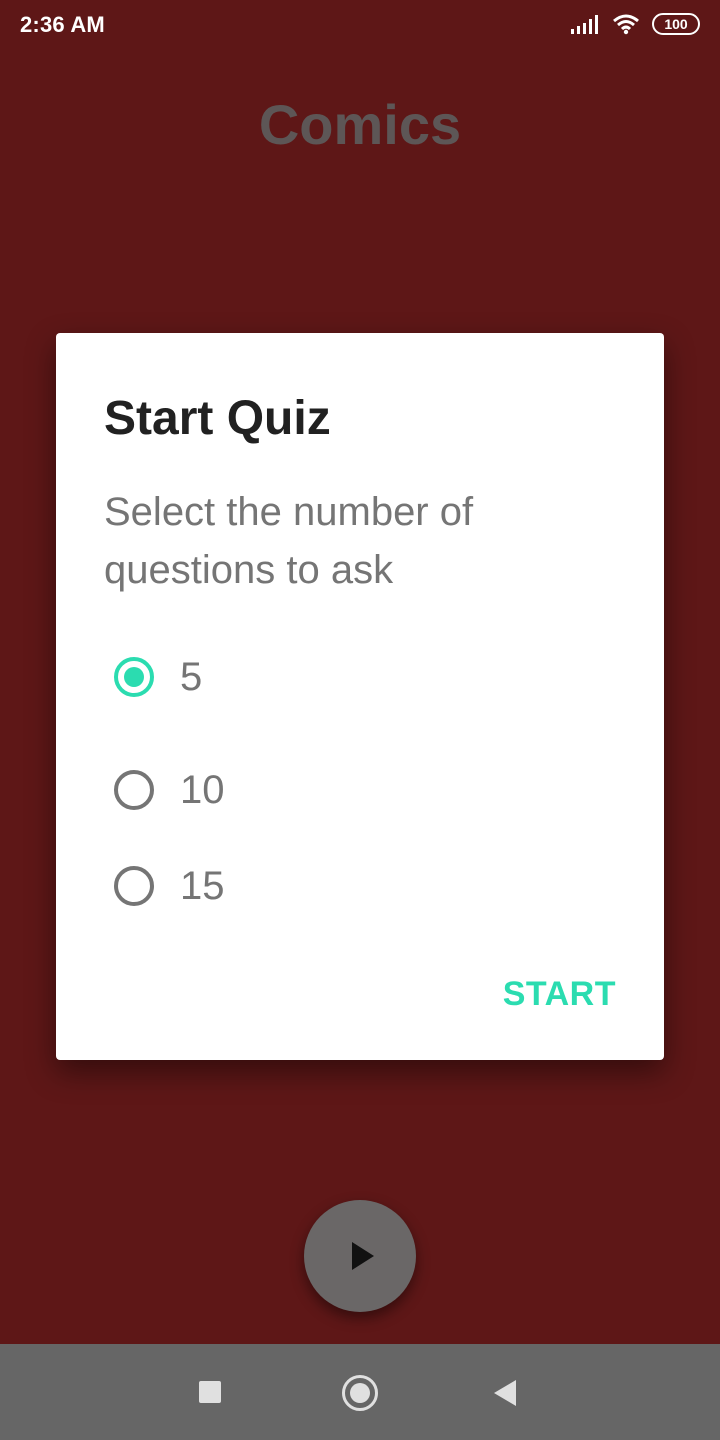 The width and height of the screenshot is (720, 1440). I want to click on option-label: 10, so click(202, 789).